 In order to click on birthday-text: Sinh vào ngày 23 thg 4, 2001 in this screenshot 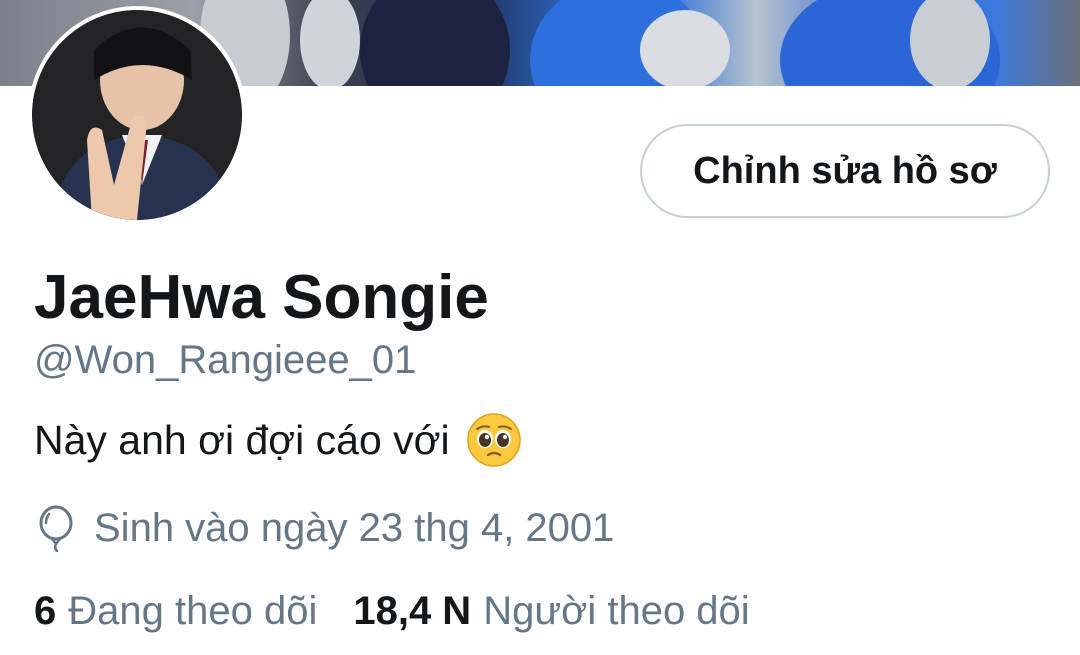, I will do `click(354, 527)`.